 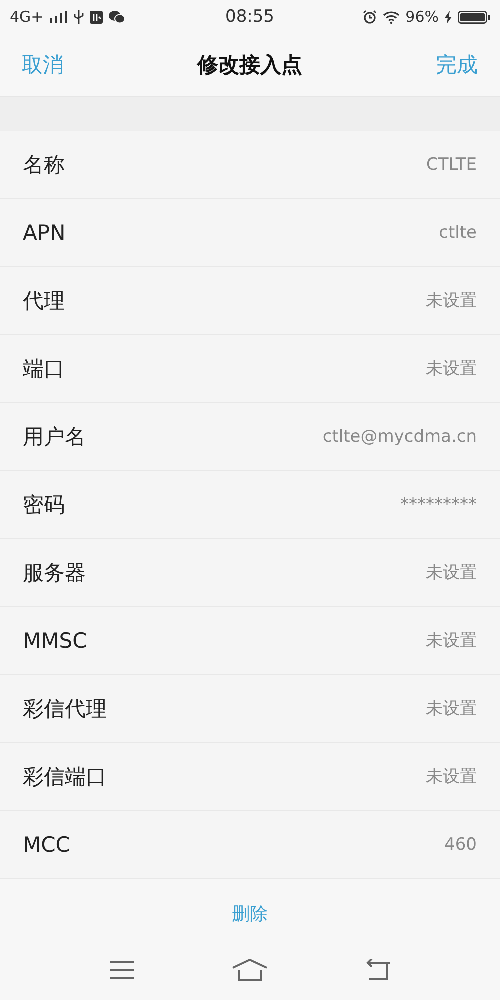 What do you see at coordinates (369, 17) in the screenshot?
I see `alarm-icon` at bounding box center [369, 17].